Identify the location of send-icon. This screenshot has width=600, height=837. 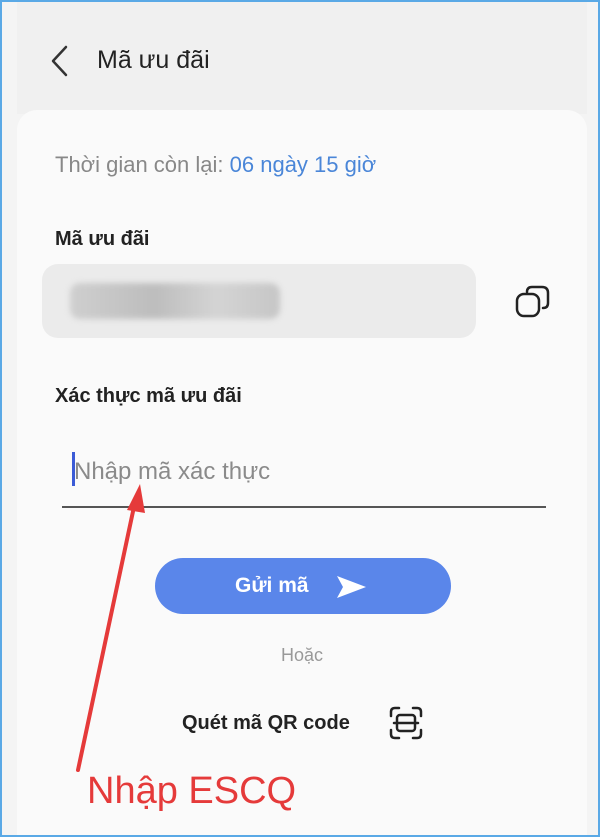
(351, 587).